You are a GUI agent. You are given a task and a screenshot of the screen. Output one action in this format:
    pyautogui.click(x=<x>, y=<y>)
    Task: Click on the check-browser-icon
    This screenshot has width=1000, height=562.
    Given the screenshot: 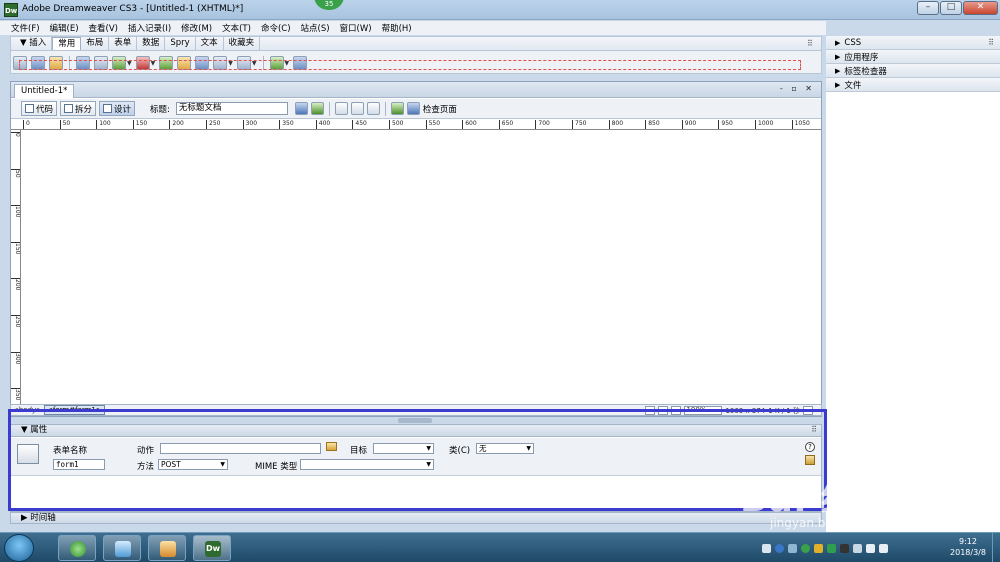 What is the action you would take?
    pyautogui.click(x=413, y=108)
    